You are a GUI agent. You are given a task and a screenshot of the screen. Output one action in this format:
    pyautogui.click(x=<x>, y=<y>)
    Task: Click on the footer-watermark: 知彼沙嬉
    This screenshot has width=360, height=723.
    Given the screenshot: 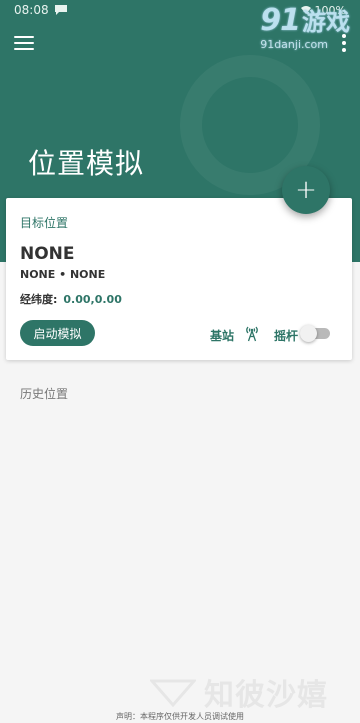 What is the action you would take?
    pyautogui.click(x=255, y=692)
    